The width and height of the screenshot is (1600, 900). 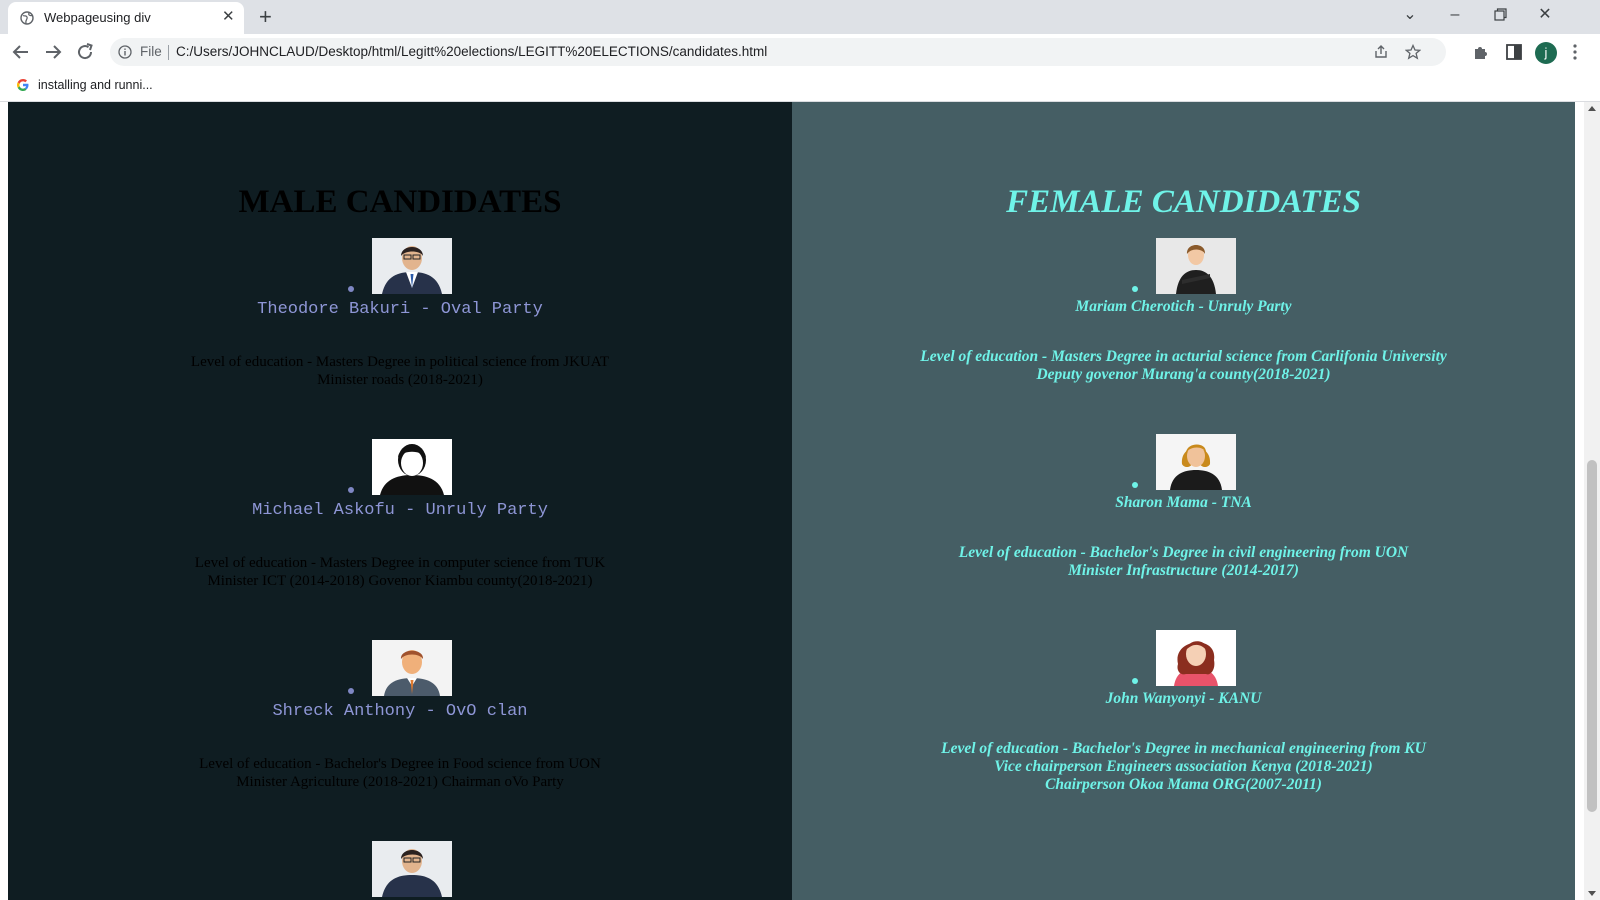 I want to click on browser-tab: Webpageusing div ✕, so click(x=126, y=18).